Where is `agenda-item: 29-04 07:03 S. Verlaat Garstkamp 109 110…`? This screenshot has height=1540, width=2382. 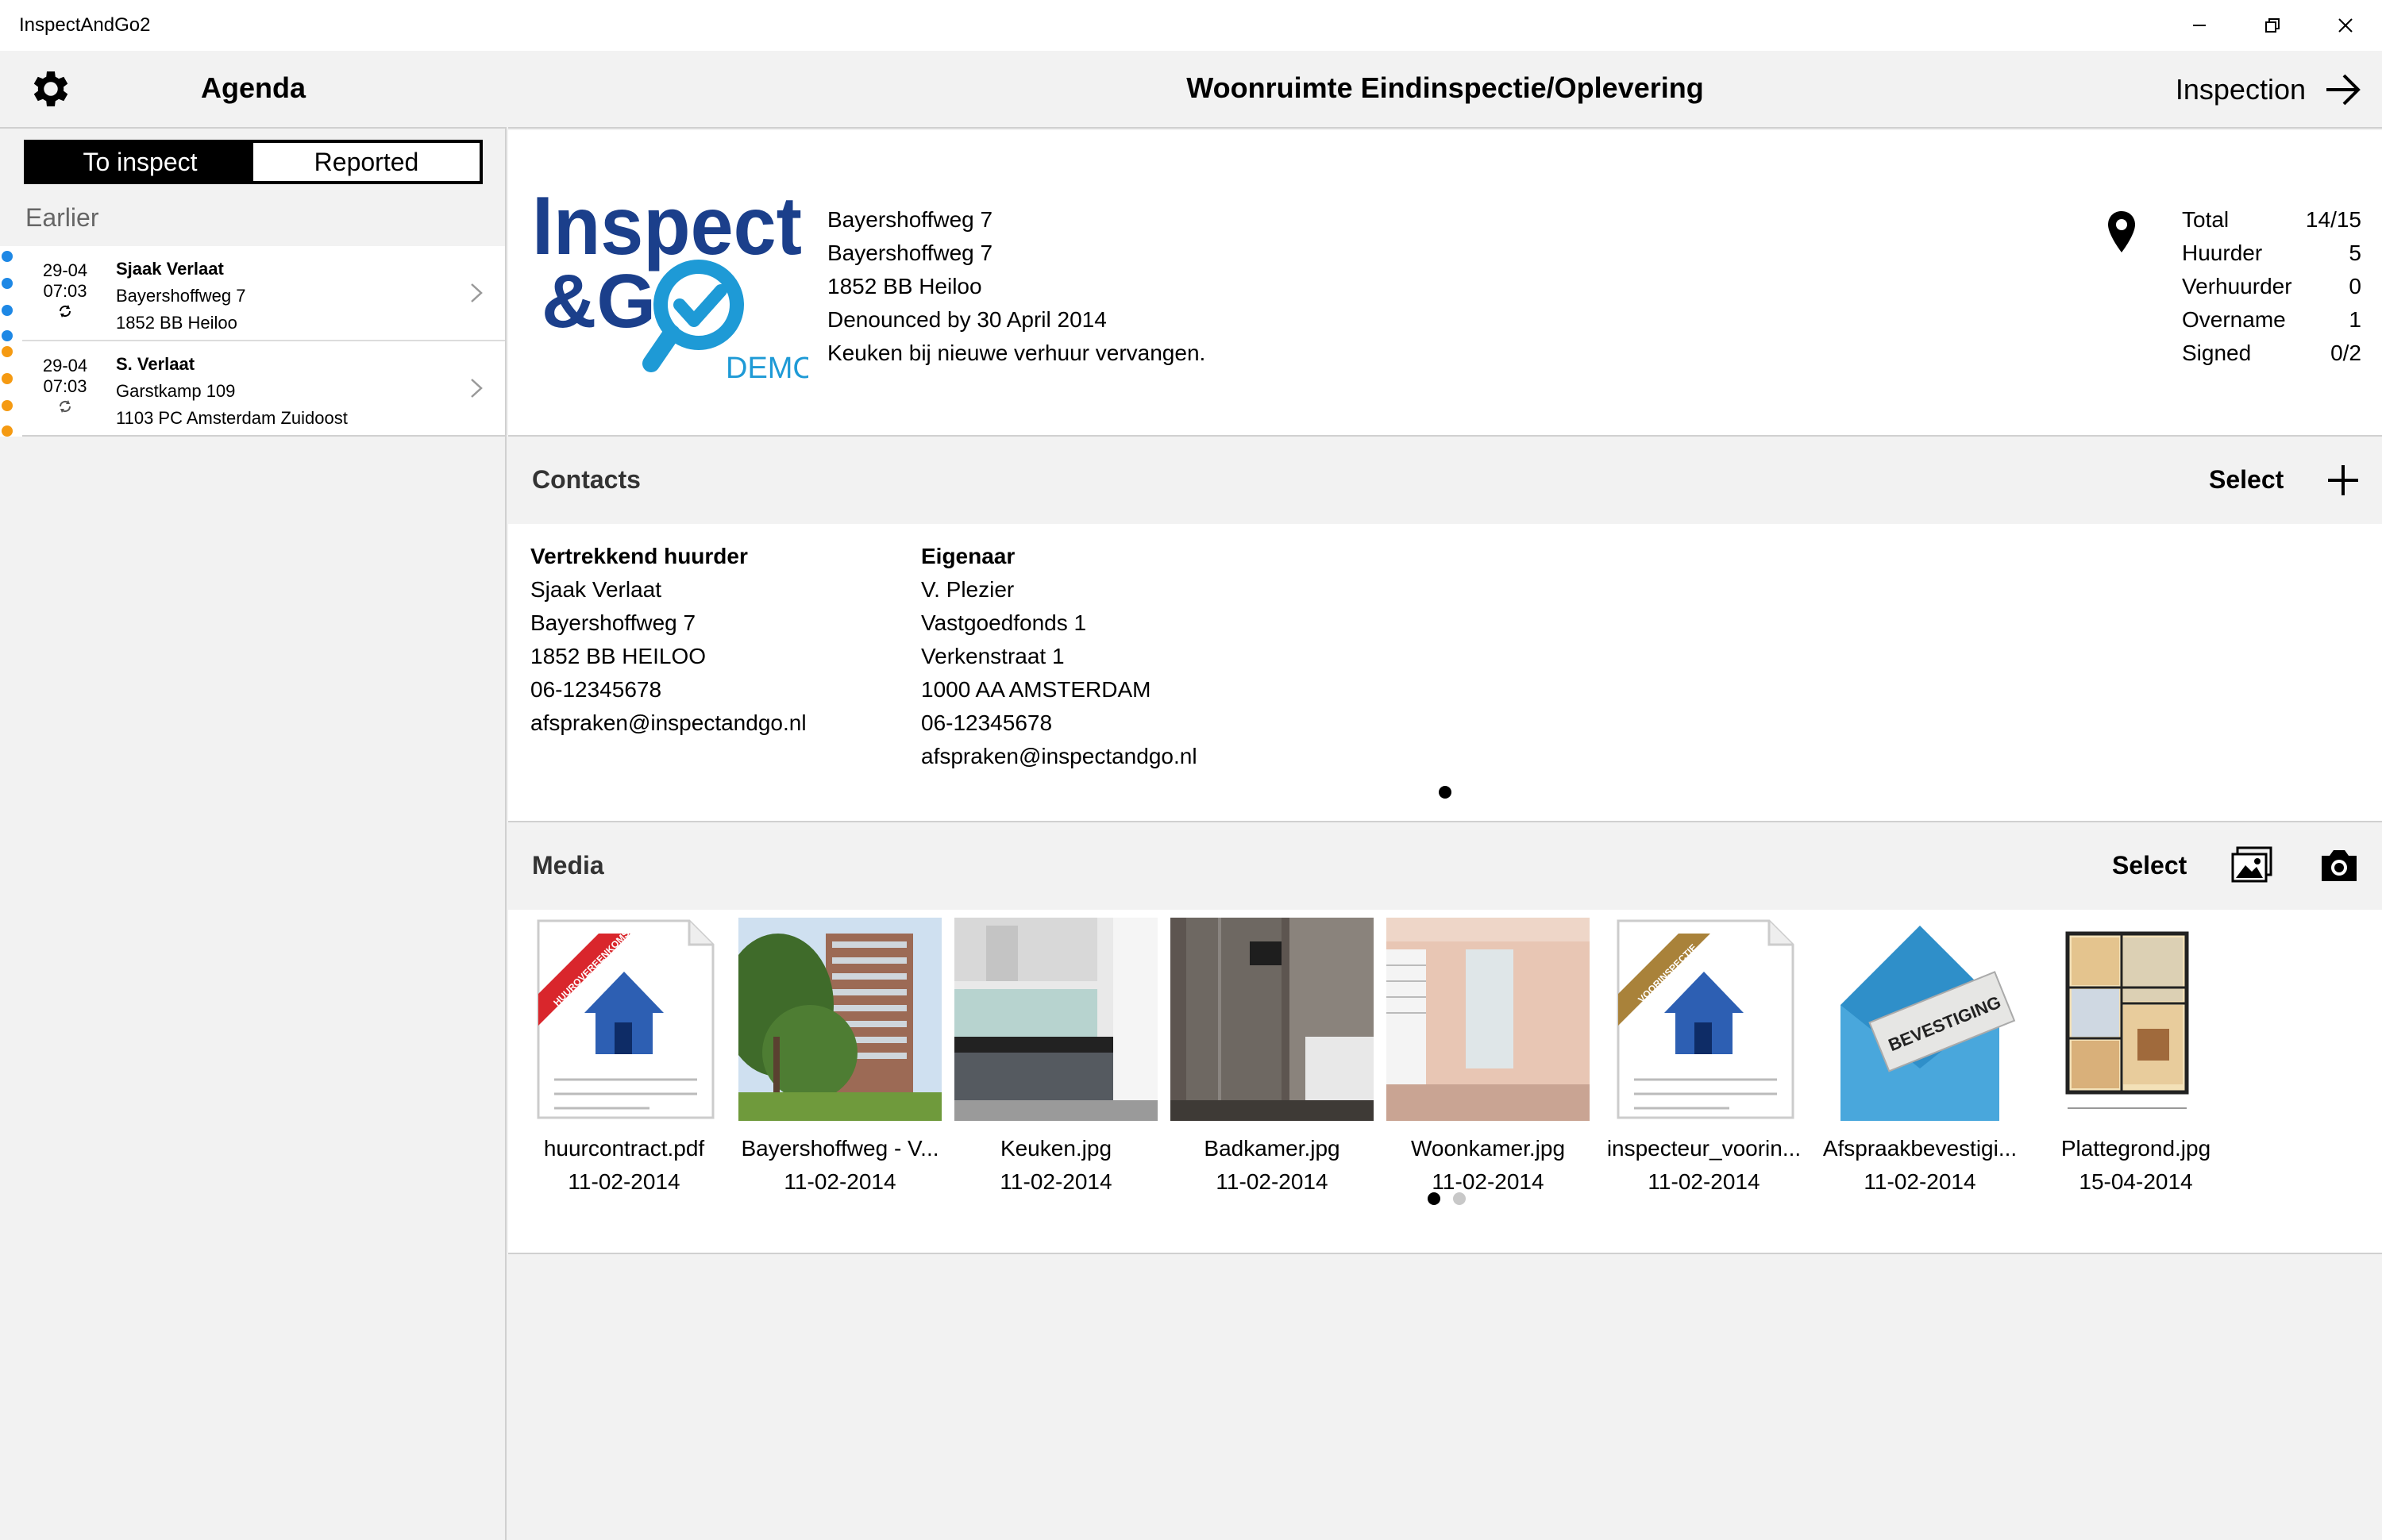
agenda-item: 29-04 07:03 S. Verlaat Garstkamp 109 110… is located at coordinates (253, 389).